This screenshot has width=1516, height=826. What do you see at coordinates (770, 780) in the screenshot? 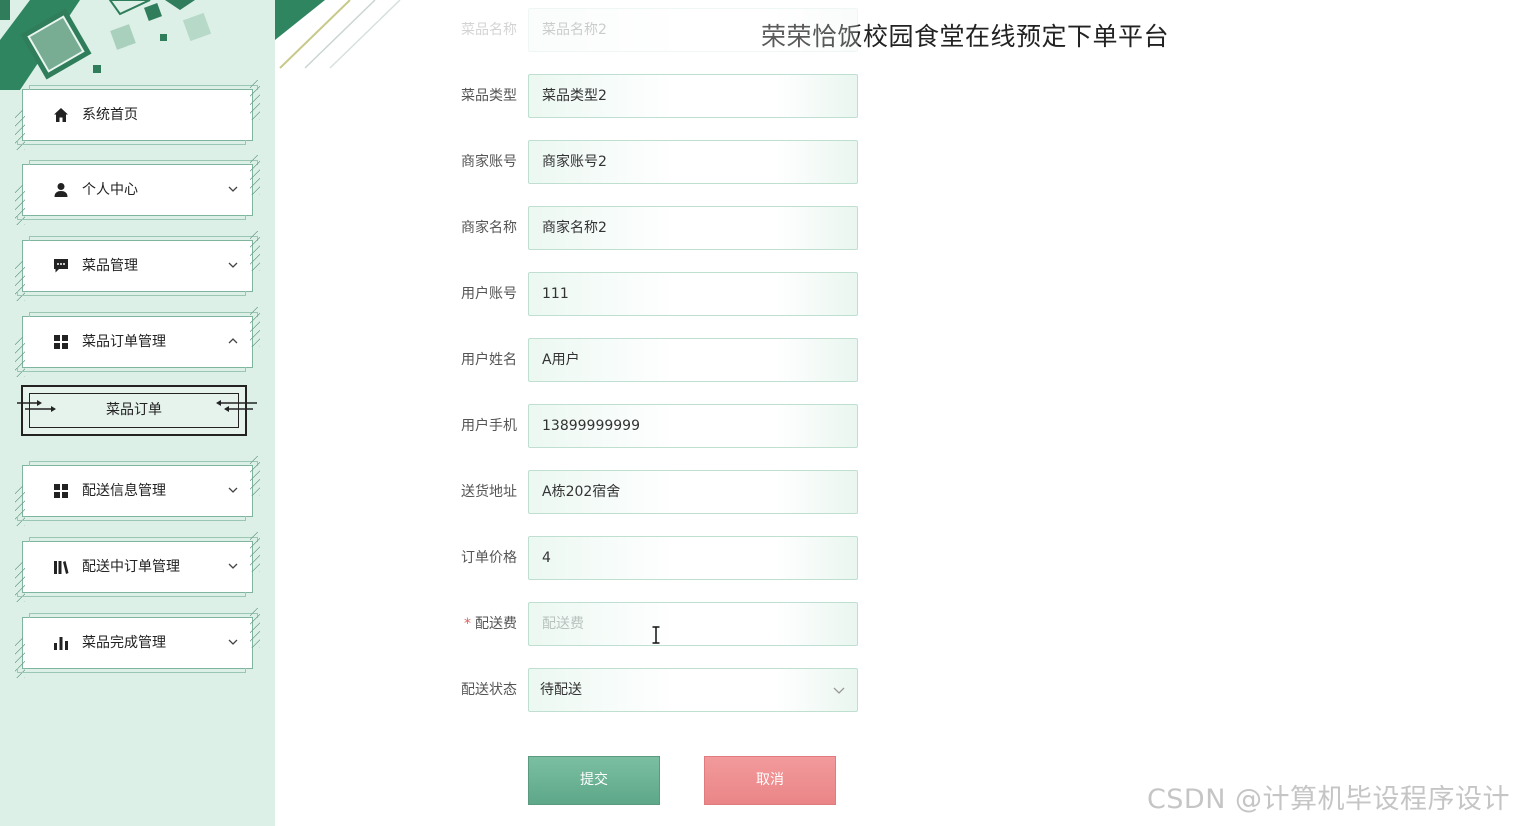
I see `cancel-button: 取消` at bounding box center [770, 780].